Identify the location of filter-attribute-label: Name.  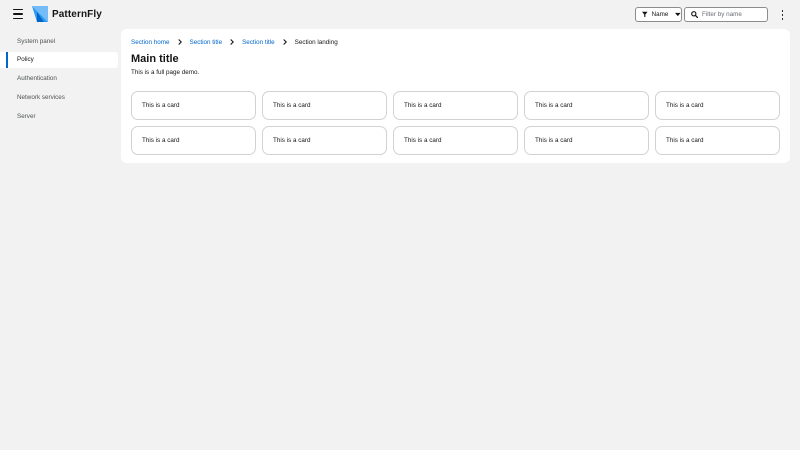
(660, 14).